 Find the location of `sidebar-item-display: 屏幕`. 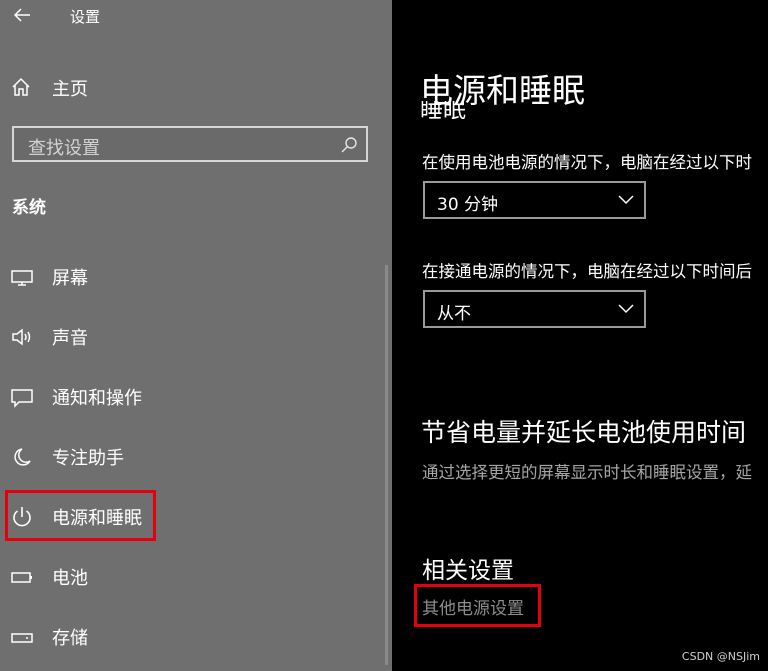

sidebar-item-display: 屏幕 is located at coordinates (190, 277).